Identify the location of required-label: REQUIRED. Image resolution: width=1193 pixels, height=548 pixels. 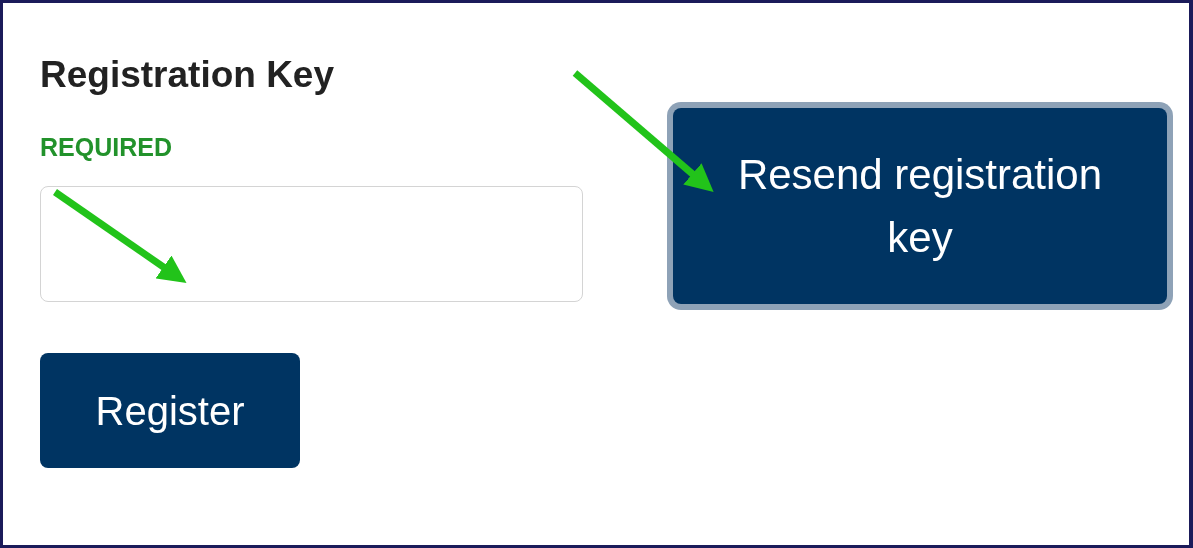
(106, 148).